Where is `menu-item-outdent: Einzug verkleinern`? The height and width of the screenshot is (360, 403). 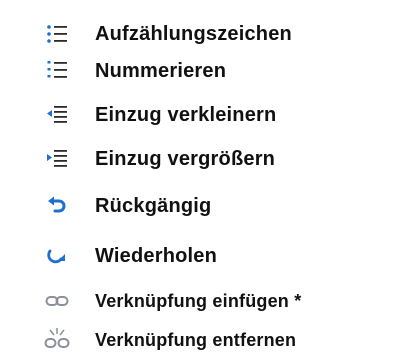
menu-item-outdent: Einzug verkleinern is located at coordinates (201, 115).